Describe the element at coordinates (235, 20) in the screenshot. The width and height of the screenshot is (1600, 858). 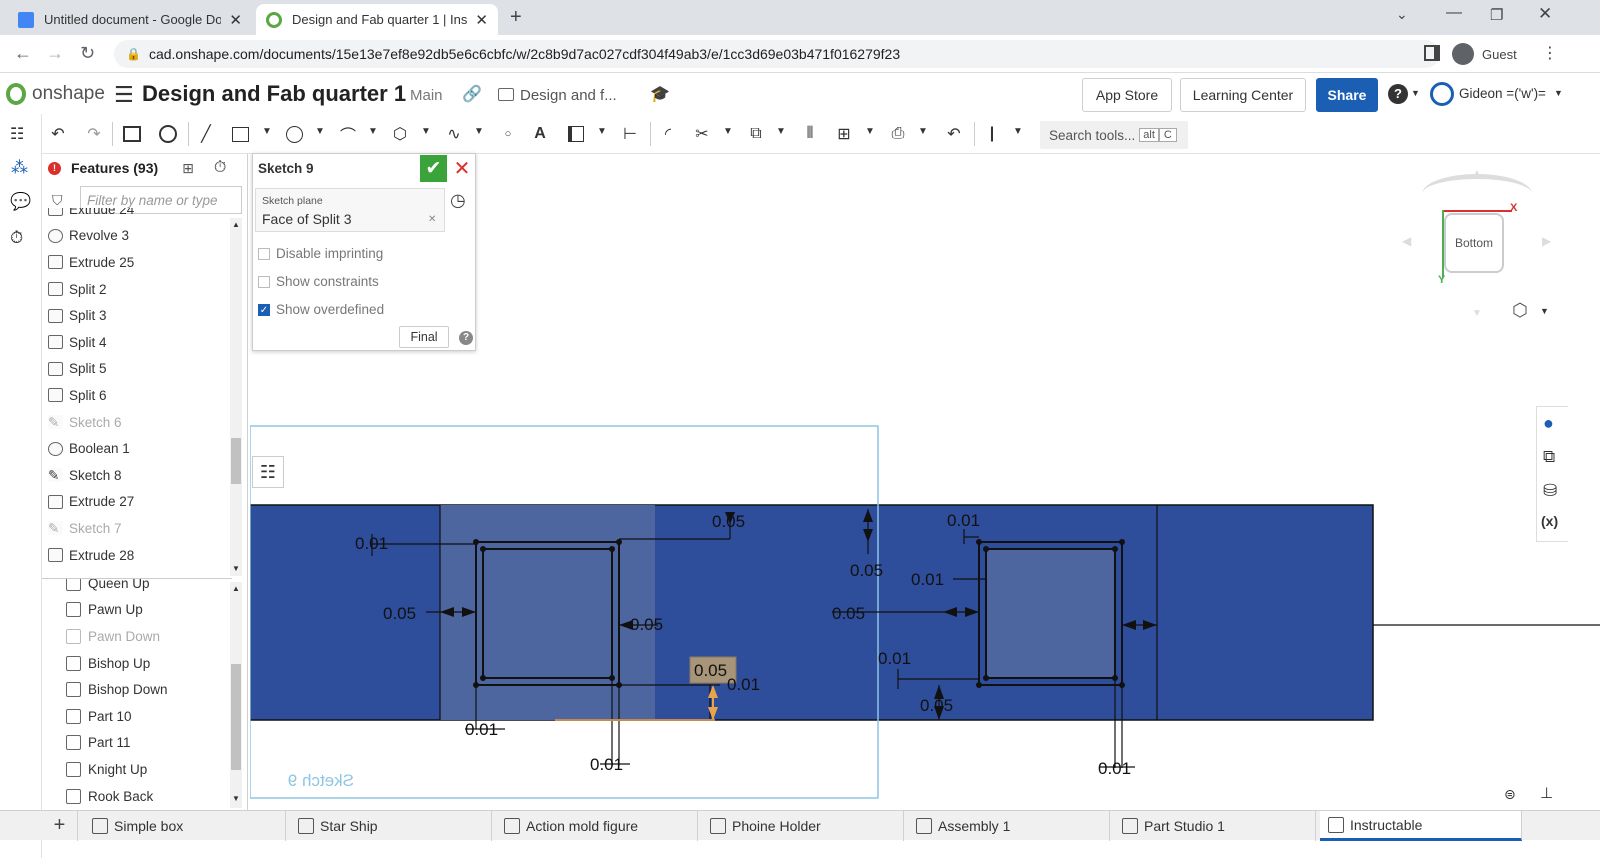
I see `close-tab-icon: ✕` at that location.